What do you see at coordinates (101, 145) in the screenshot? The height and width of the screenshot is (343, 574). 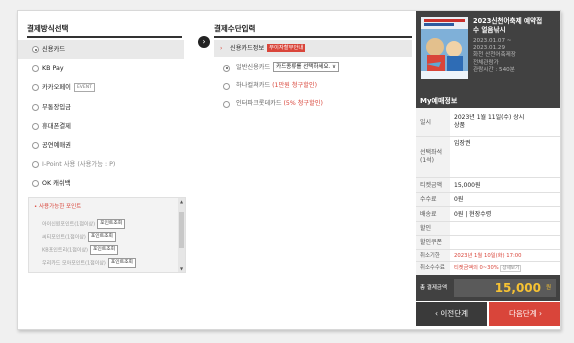 I see `method-voucher: 공연예매권` at bounding box center [101, 145].